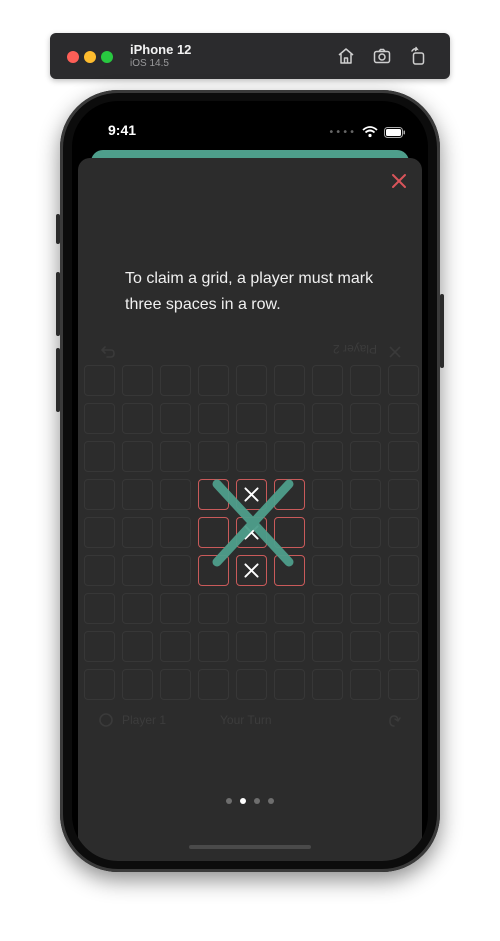 The height and width of the screenshot is (941, 500). What do you see at coordinates (107, 57) in the screenshot?
I see `window-zoom-button` at bounding box center [107, 57].